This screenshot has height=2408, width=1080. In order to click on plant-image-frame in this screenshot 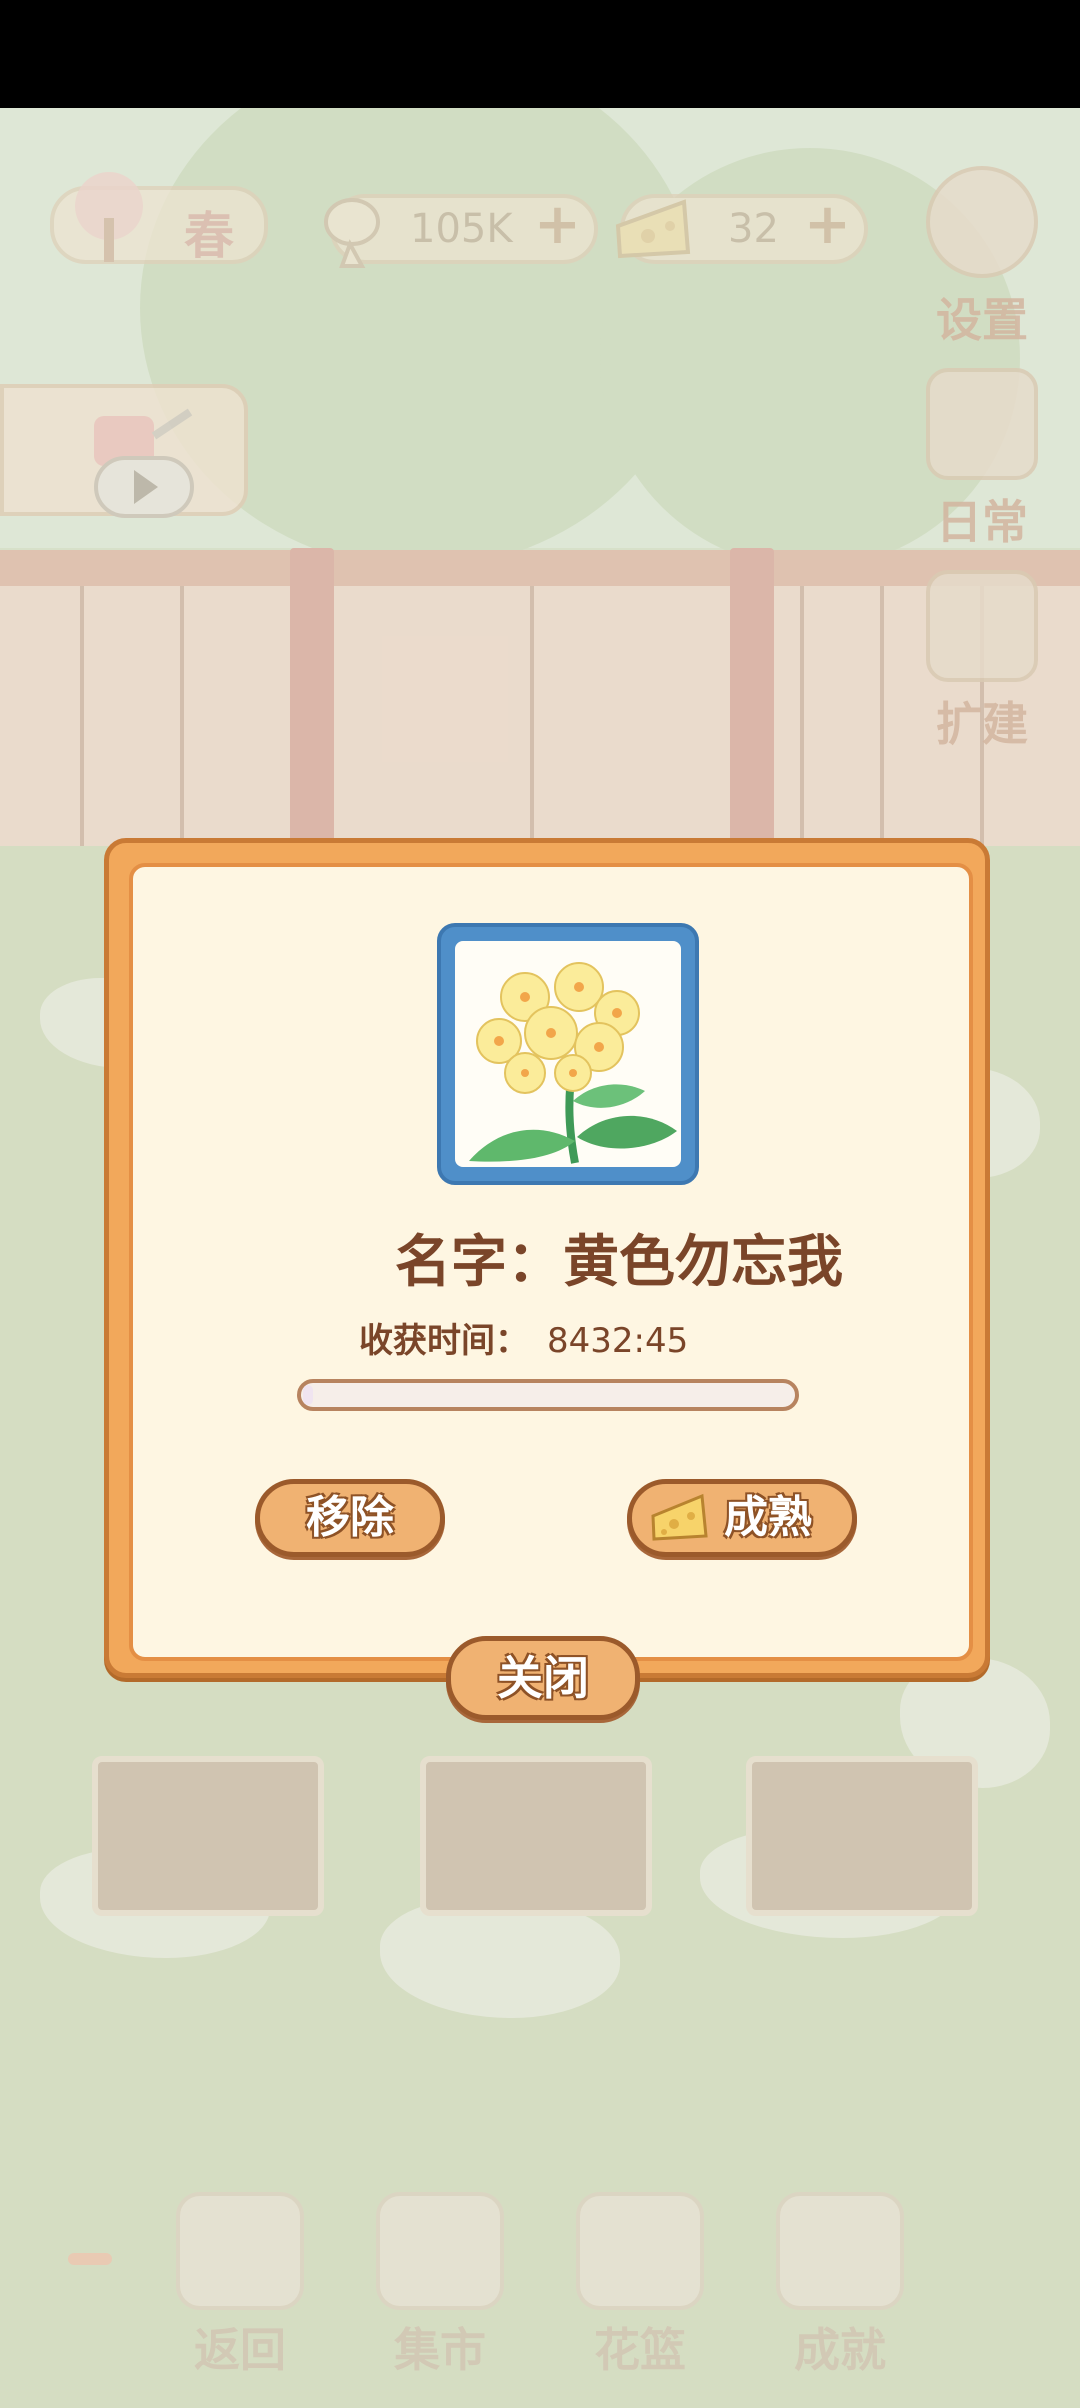, I will do `click(568, 1054)`.